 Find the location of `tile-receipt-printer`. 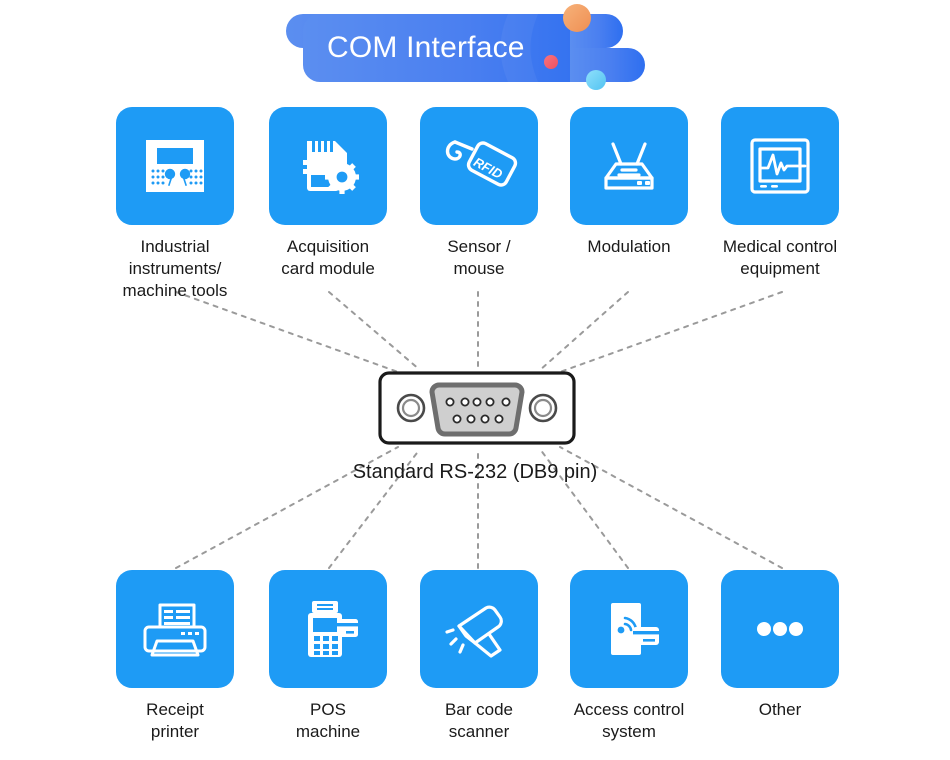

tile-receipt-printer is located at coordinates (175, 629).